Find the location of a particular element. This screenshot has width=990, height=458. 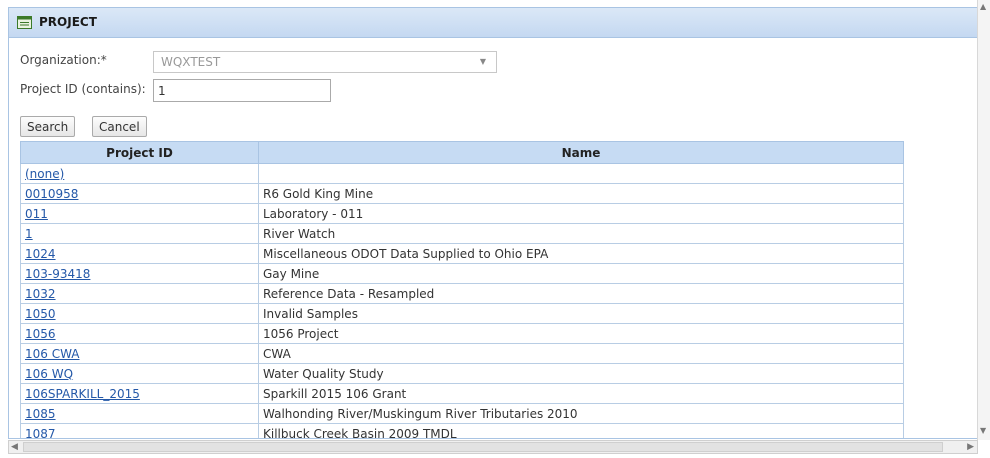

project-name: CWA is located at coordinates (581, 353).